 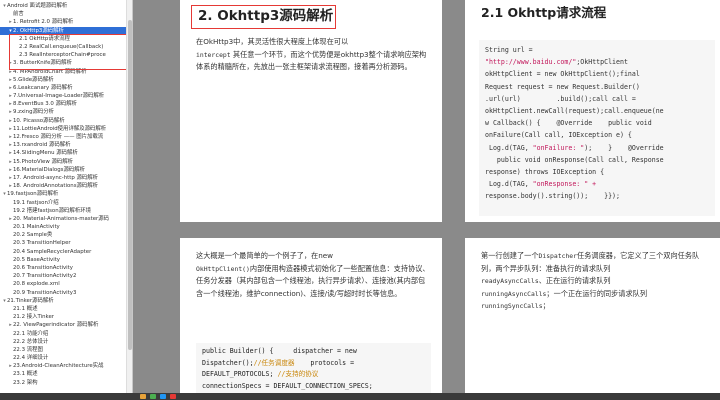 I want to click on outline-item-label: 2. OkHttp3源码解析, so click(x=38, y=30).